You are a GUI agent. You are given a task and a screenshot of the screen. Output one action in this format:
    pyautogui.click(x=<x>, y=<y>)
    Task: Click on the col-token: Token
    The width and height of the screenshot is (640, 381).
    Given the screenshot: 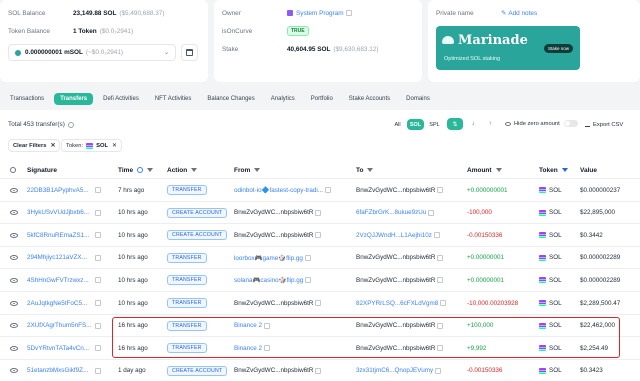 What is the action you would take?
    pyautogui.click(x=553, y=170)
    